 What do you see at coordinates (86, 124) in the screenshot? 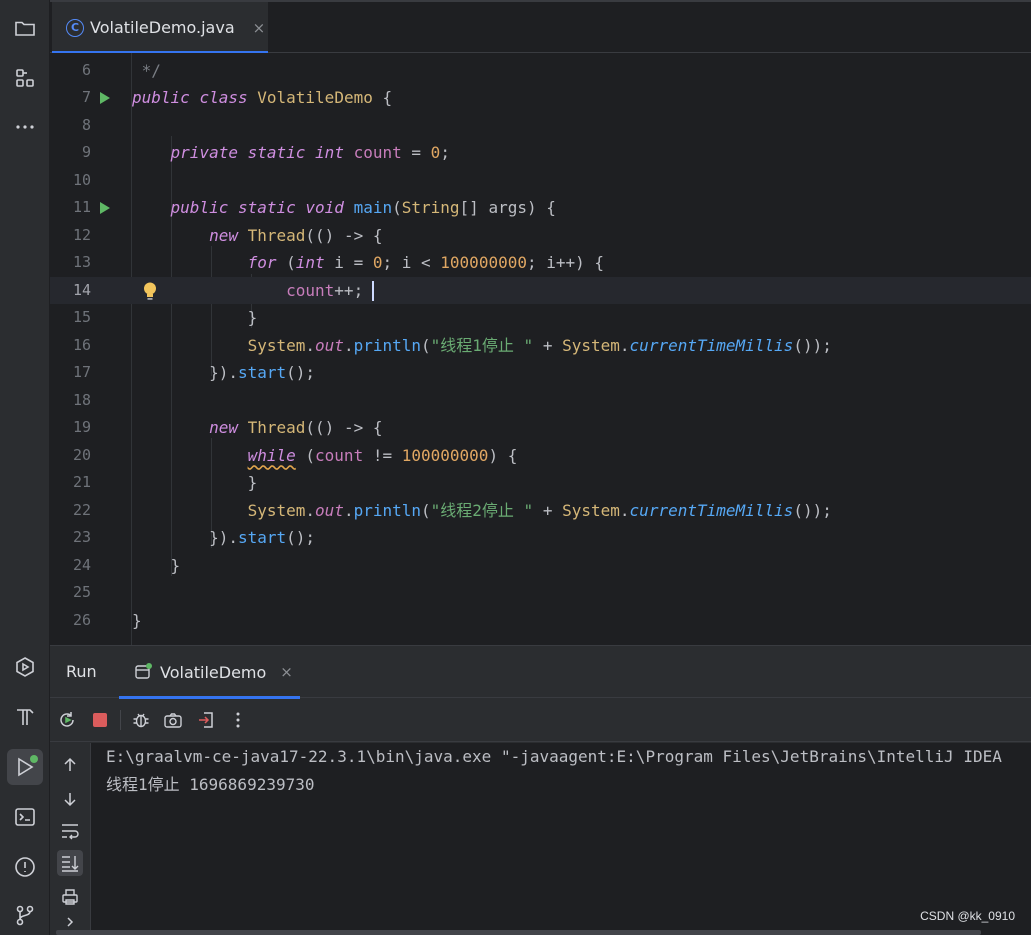
I see `line-number: 8` at bounding box center [86, 124].